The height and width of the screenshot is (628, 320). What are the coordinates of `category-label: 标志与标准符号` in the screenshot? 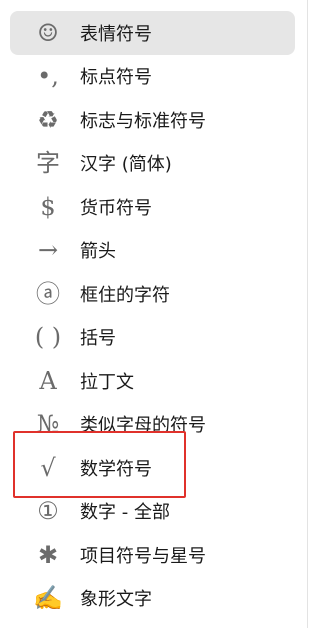 It's located at (143, 121).